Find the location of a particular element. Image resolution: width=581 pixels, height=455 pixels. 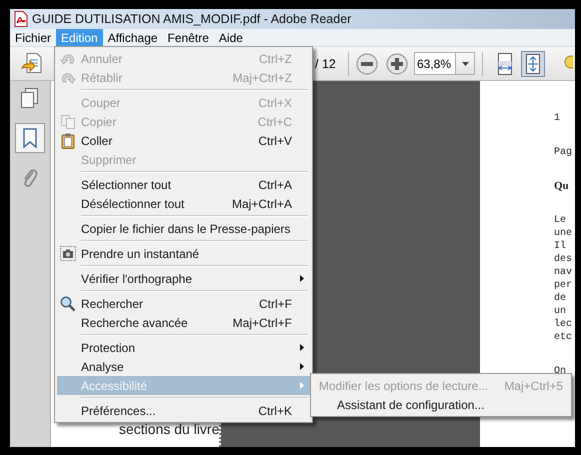

page-count: / 12 is located at coordinates (326, 63).